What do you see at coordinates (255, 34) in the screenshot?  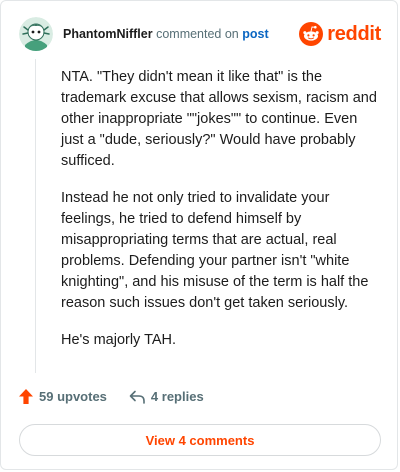 I see `post-link: post` at bounding box center [255, 34].